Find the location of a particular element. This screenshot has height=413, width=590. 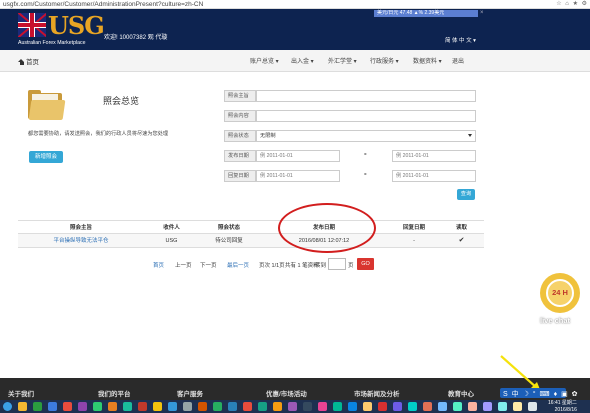

footer-education: 教育中心 is located at coordinates (461, 393).